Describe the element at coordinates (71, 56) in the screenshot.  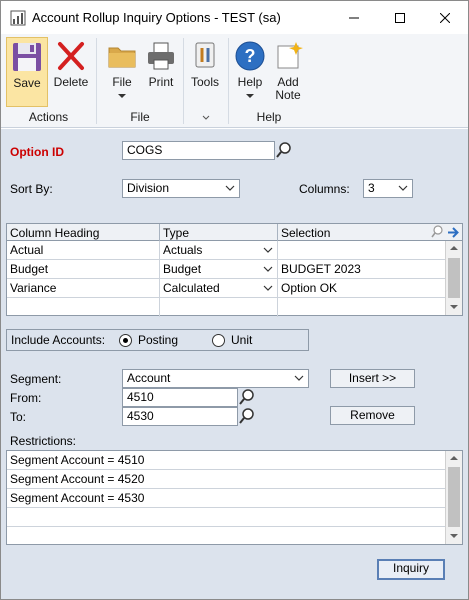
I see `delete-x-icon` at that location.